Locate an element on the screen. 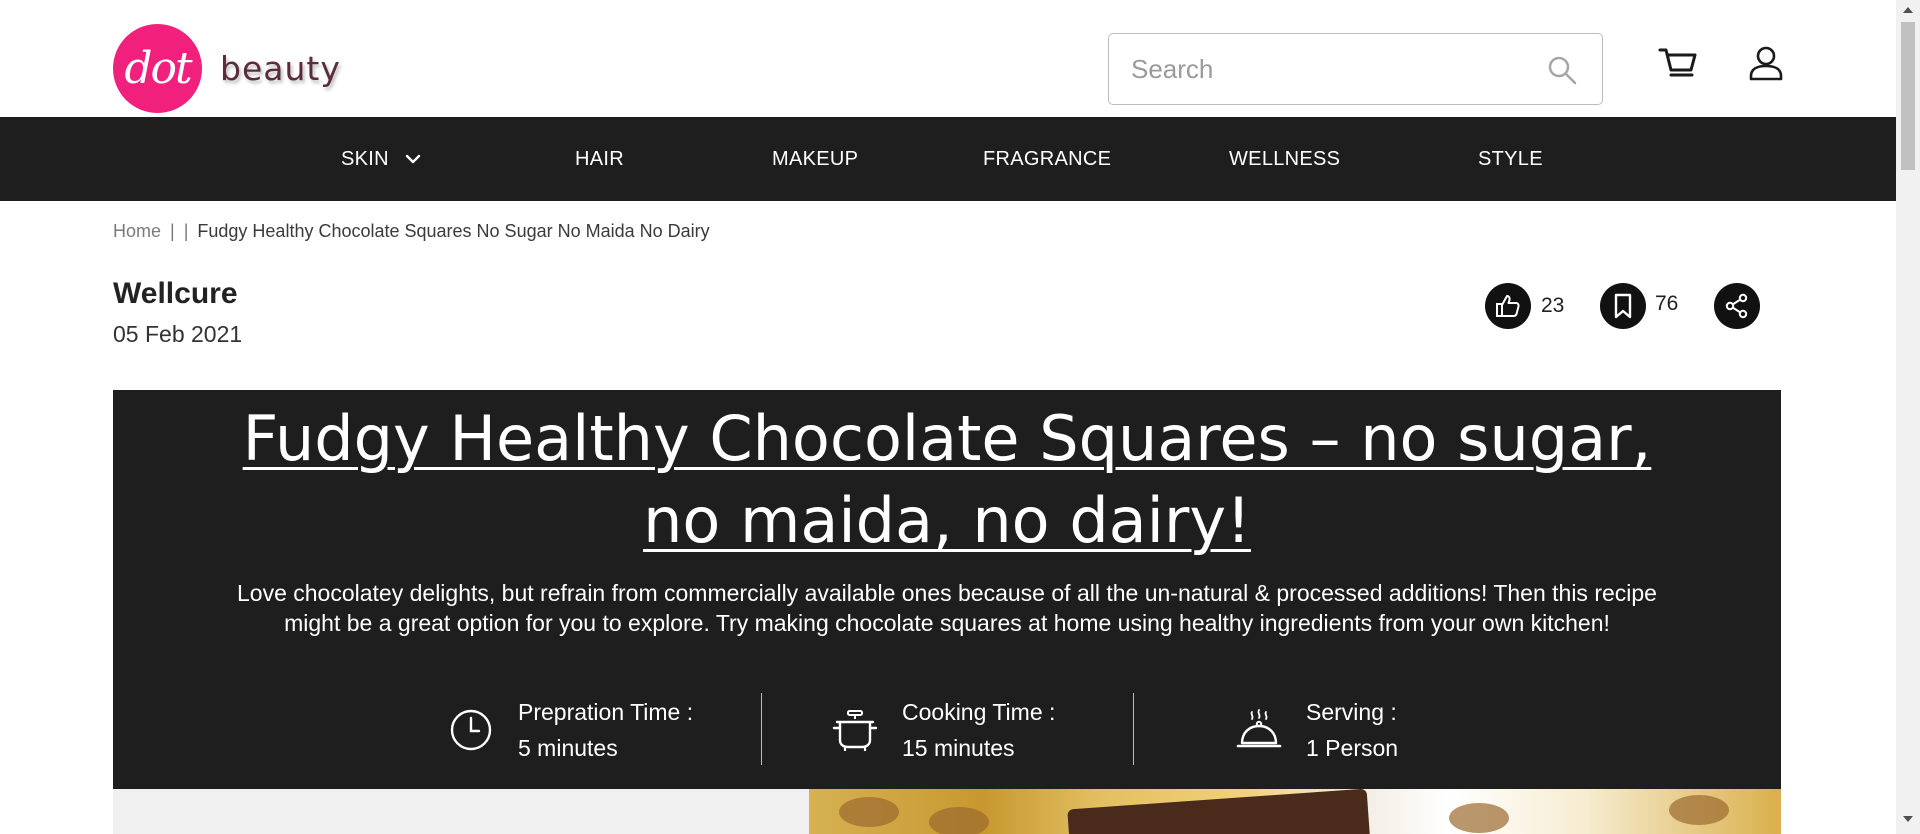 The width and height of the screenshot is (1920, 834). cooking-pot-icon is located at coordinates (855, 730).